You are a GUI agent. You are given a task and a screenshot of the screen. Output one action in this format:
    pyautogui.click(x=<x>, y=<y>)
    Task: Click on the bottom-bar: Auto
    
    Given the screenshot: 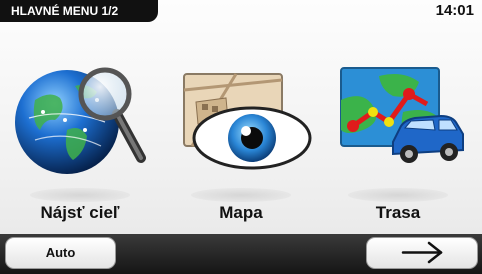 What is the action you would take?
    pyautogui.click(x=241, y=254)
    